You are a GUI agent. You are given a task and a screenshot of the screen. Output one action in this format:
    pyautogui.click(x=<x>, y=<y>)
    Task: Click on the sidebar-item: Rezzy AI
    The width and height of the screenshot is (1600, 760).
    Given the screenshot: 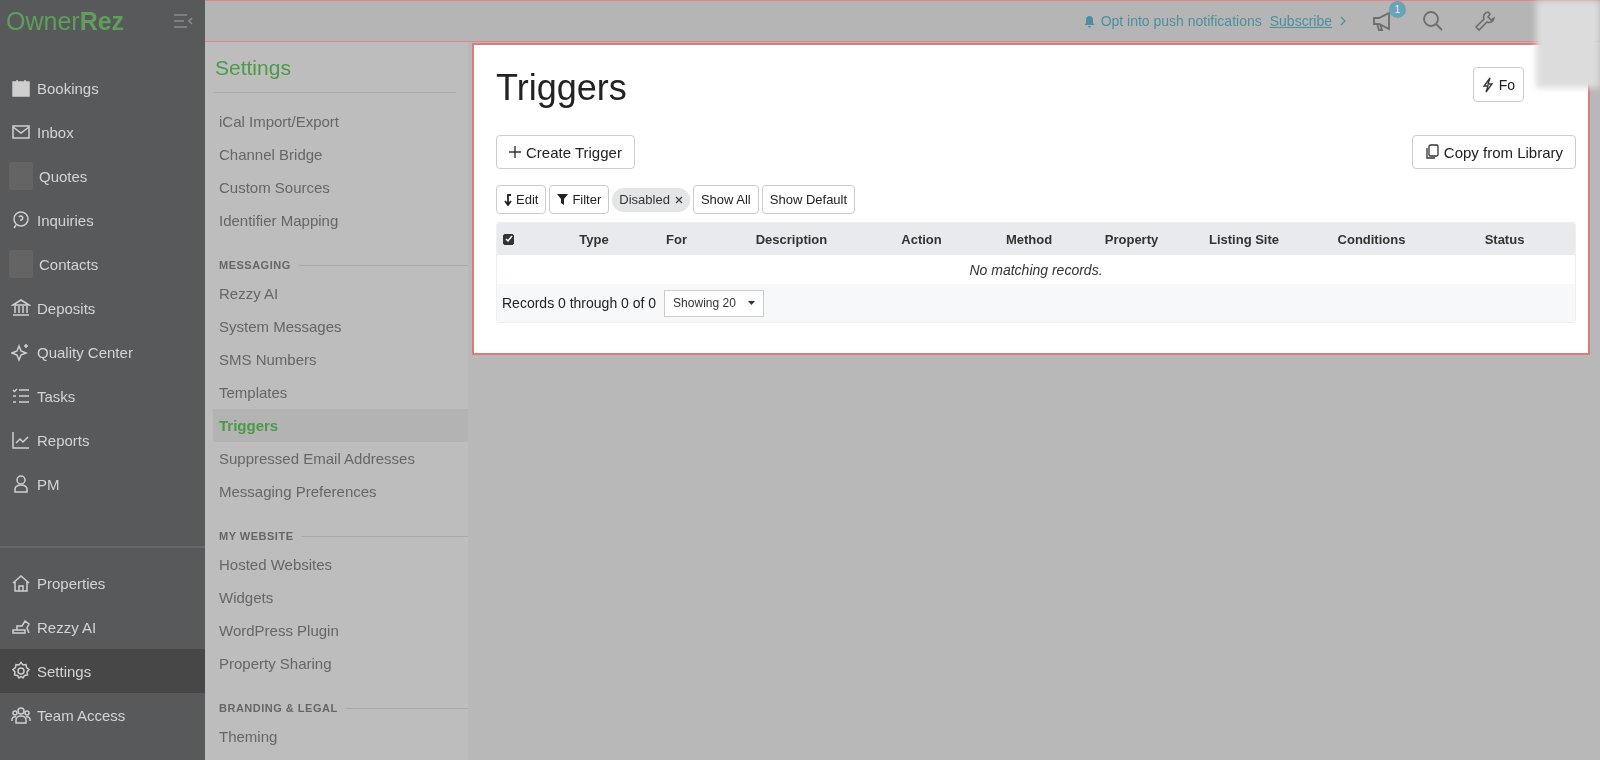 What is the action you would take?
    pyautogui.click(x=102, y=627)
    